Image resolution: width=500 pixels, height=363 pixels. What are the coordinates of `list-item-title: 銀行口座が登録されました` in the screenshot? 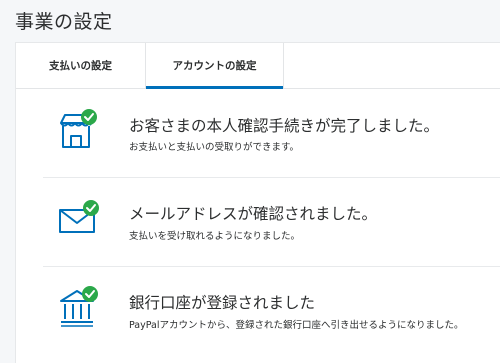 It's located at (222, 303).